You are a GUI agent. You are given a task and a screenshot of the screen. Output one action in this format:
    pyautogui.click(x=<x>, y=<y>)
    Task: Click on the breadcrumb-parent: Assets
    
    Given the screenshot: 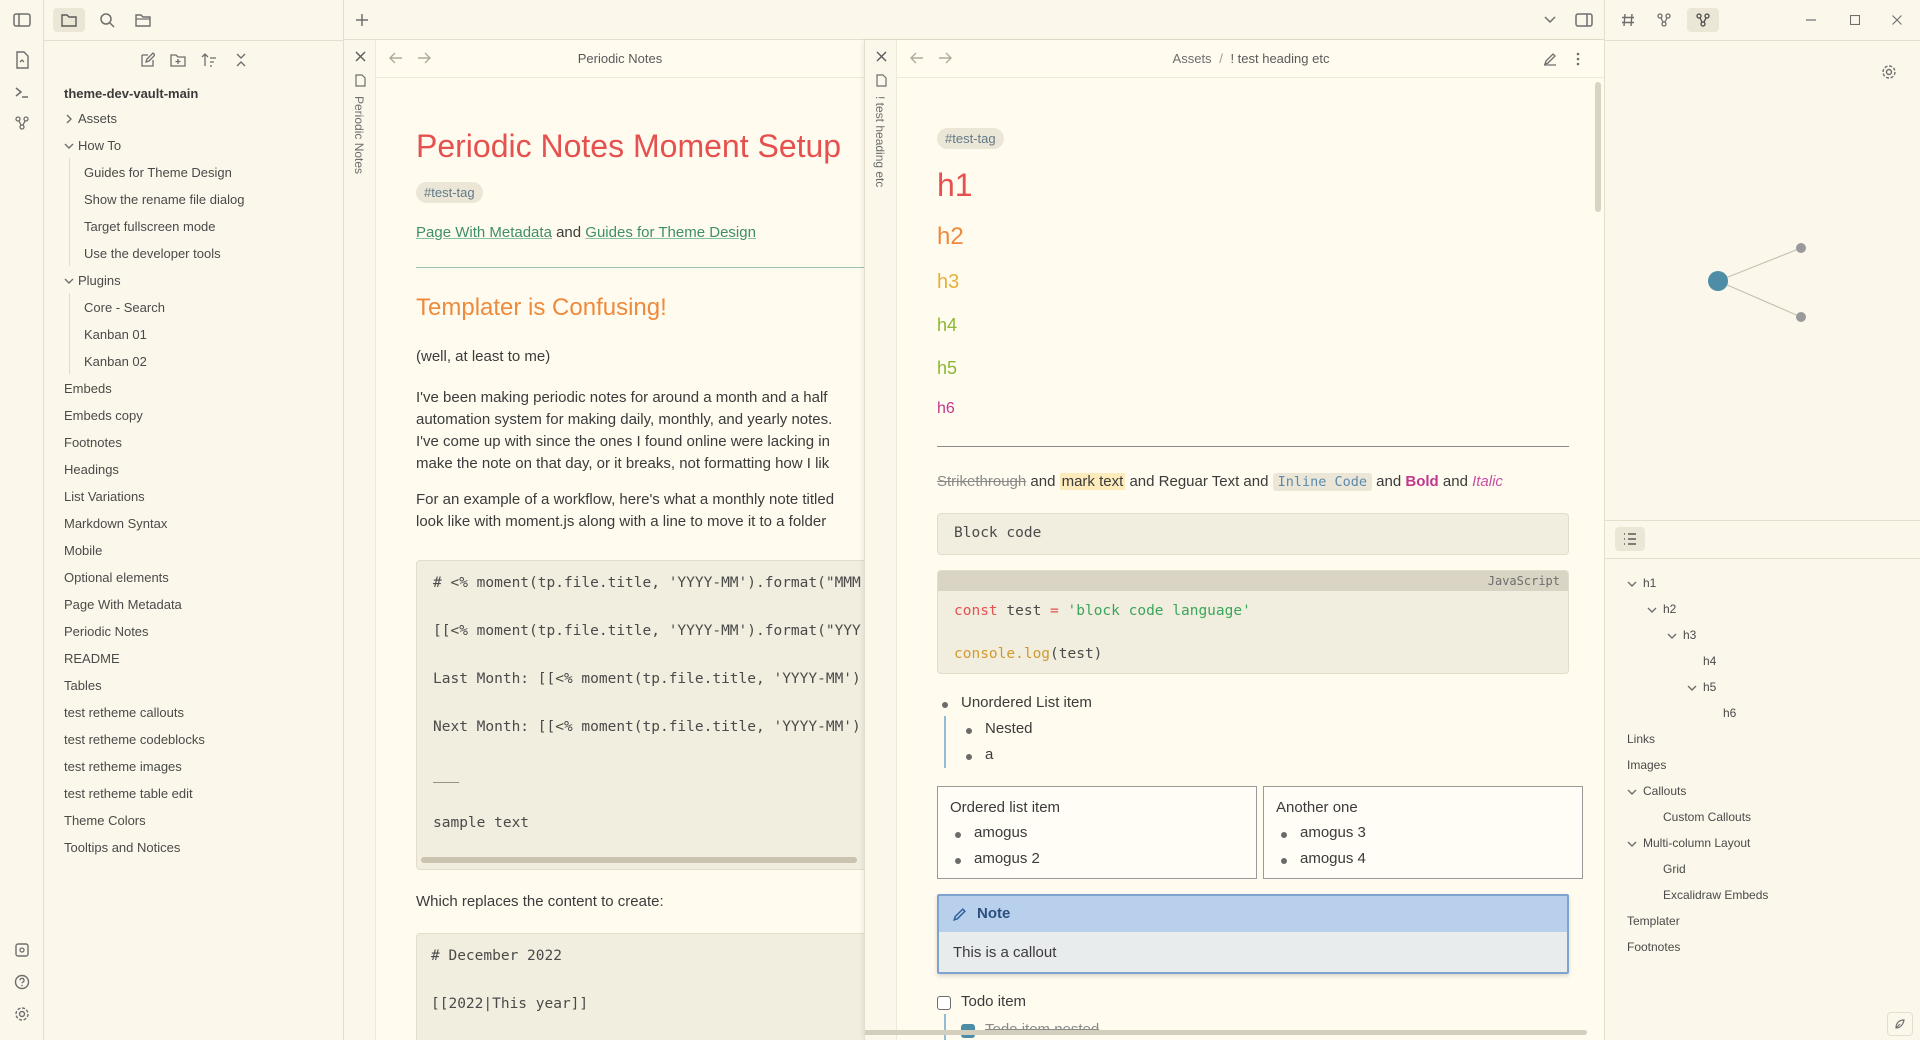 What is the action you would take?
    pyautogui.click(x=1192, y=58)
    